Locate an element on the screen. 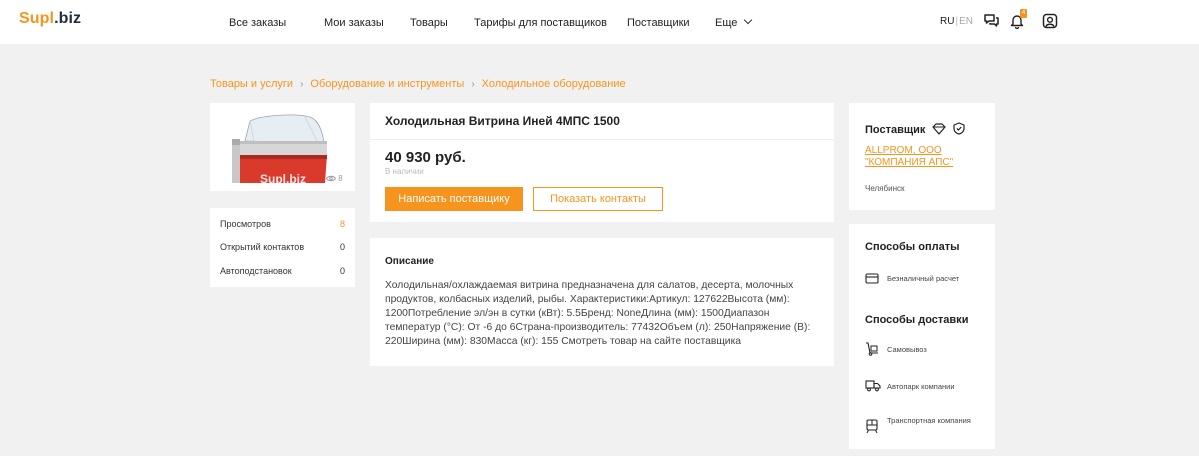 Image resolution: width=1199 pixels, height=456 pixels. stat-row: Автоподстановок 0 is located at coordinates (282, 271).